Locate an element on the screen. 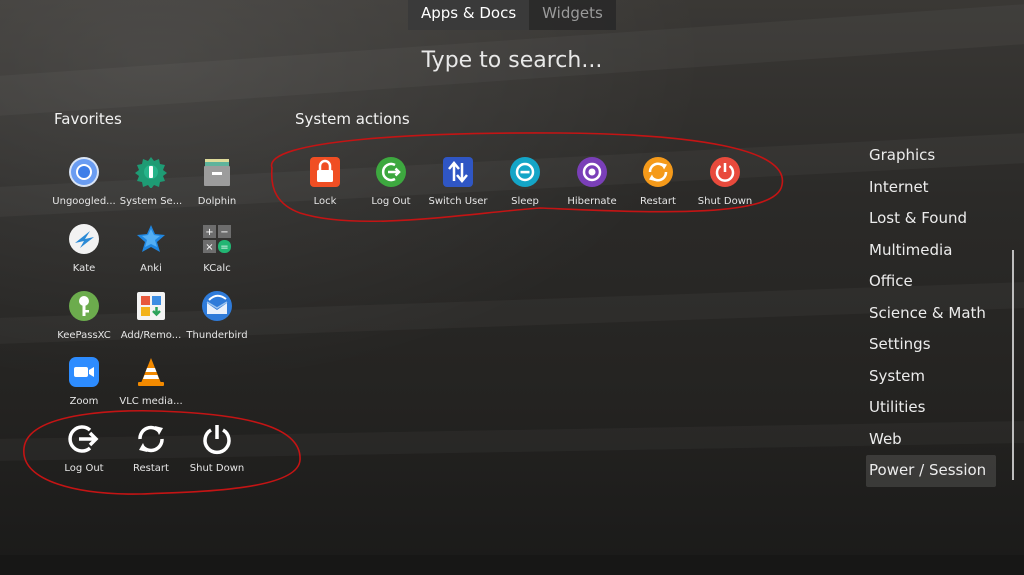 This screenshot has height=575, width=1024. favorite-log-out: Log Out is located at coordinates (84, 448).